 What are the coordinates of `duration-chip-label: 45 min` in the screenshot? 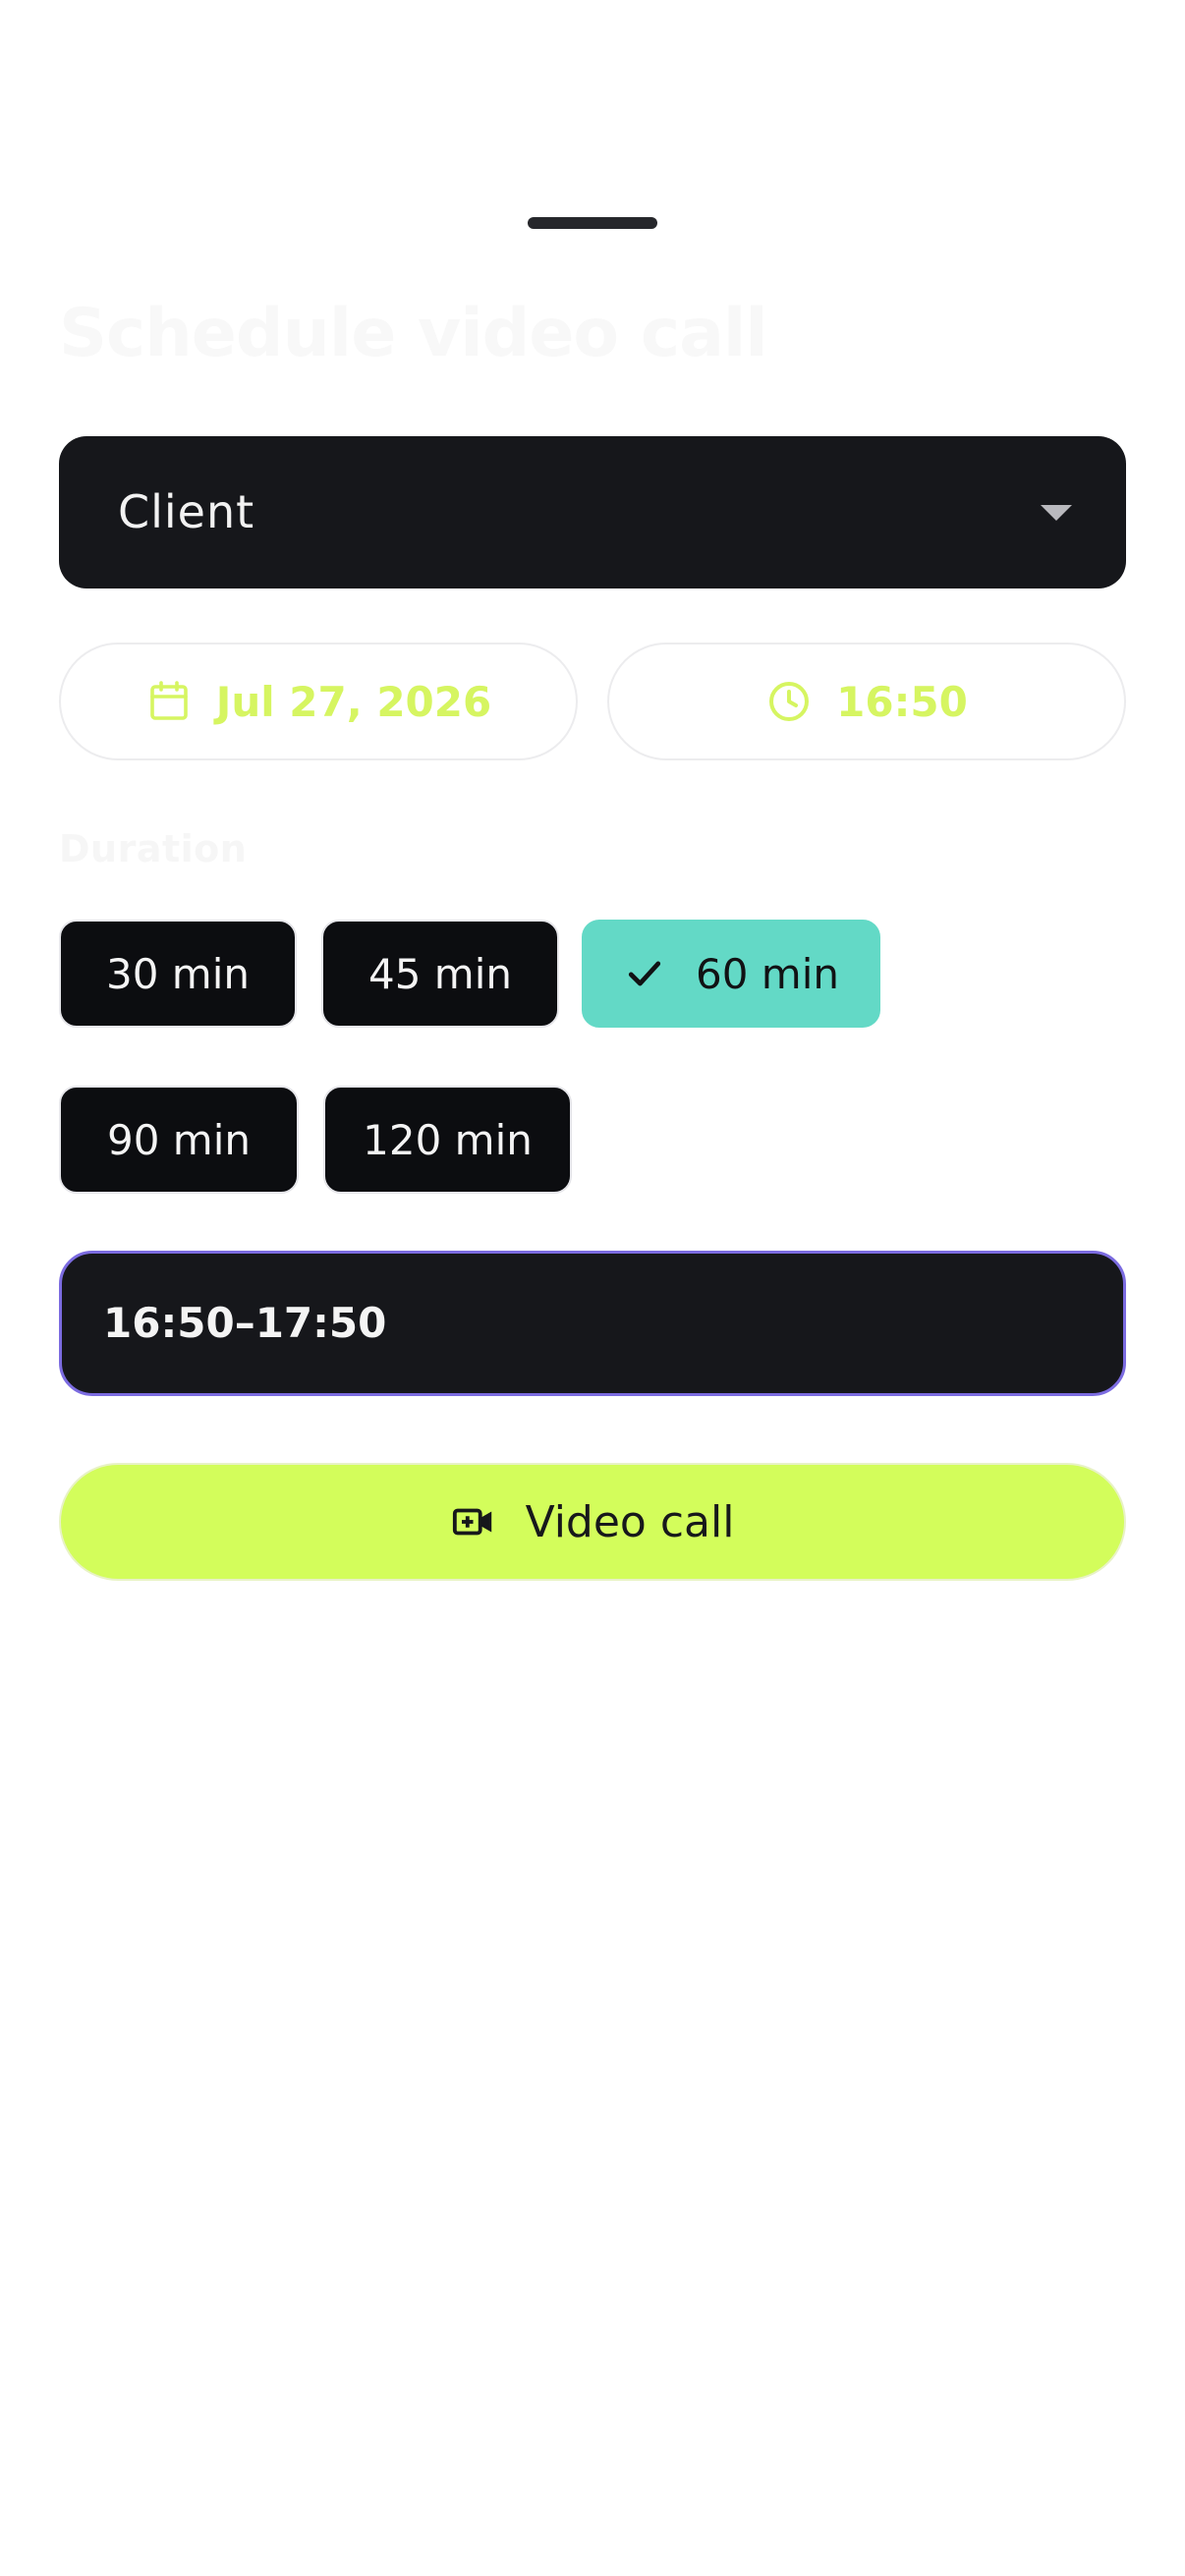 It's located at (440, 973).